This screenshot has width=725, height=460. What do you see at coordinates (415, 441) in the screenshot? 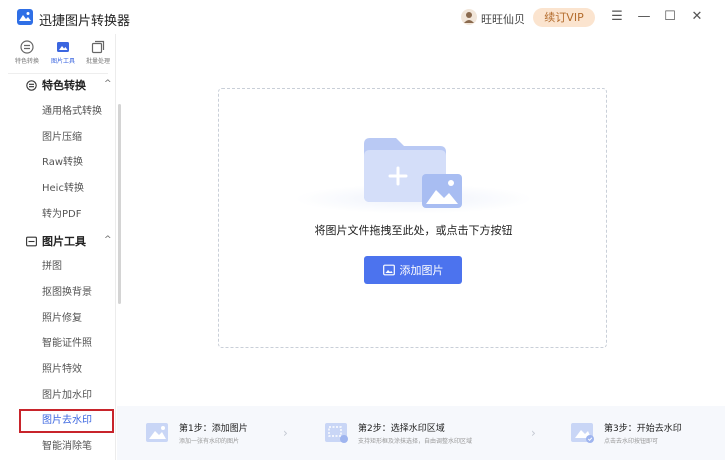
I see `step-2-desc: 支持矩形框及涂抹选择，自由调整水印区域` at bounding box center [415, 441].